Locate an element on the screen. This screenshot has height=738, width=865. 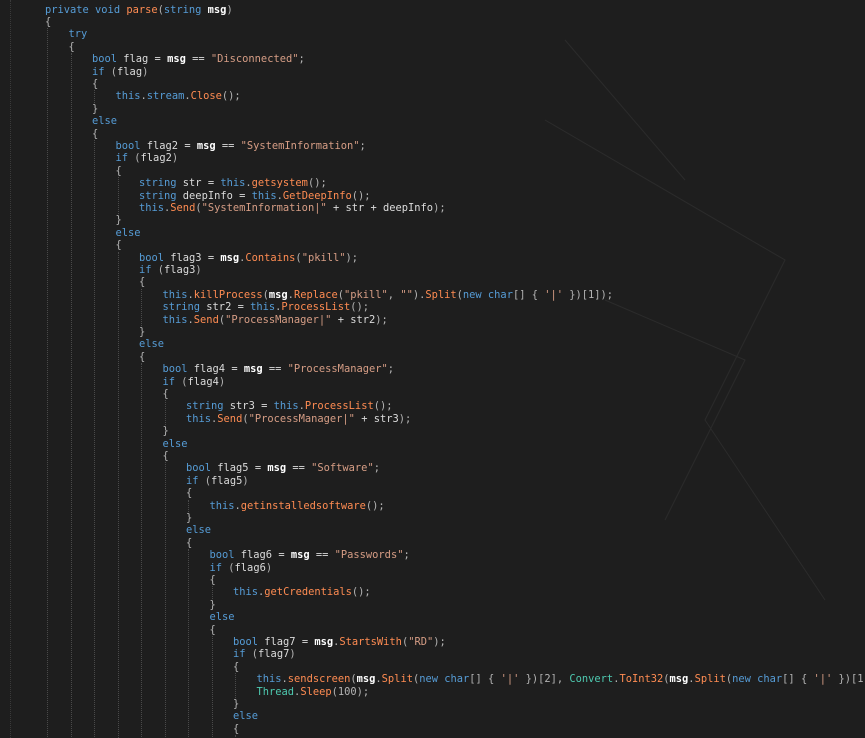
code-line: if (flag3) is located at coordinates (170, 270).